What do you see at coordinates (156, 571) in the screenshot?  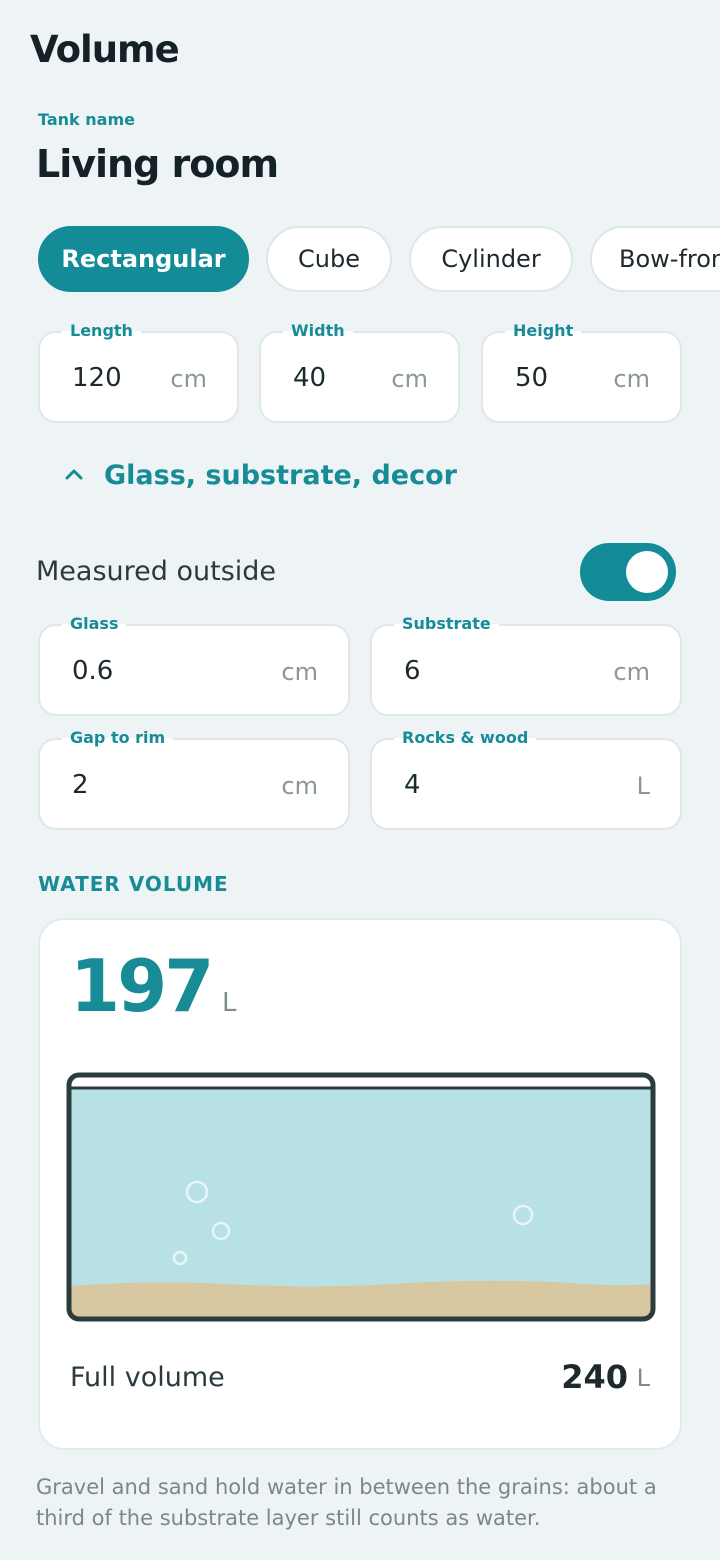 I see `measured-outside-label: Measured outside` at bounding box center [156, 571].